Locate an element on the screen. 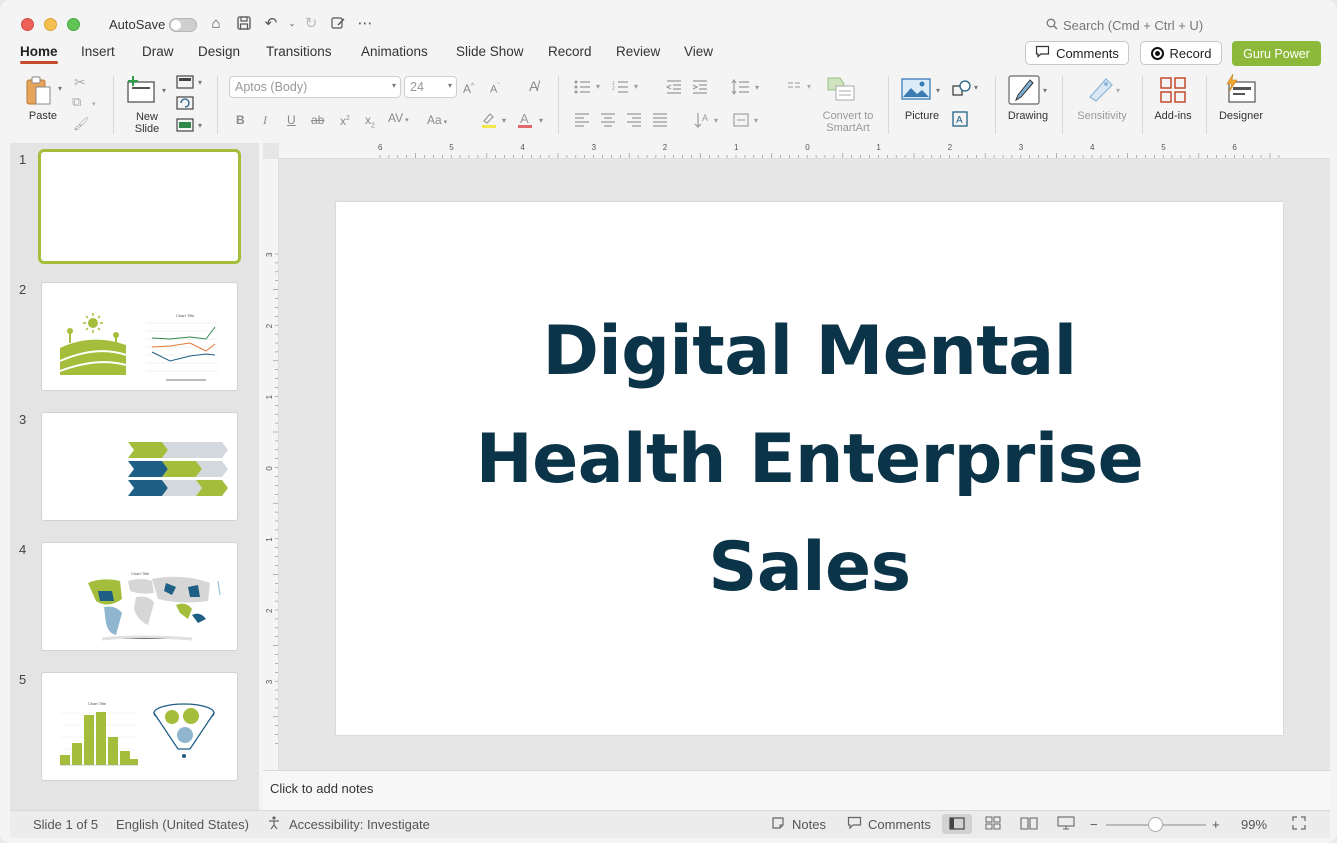  increase-font-size-icon: A^ is located at coordinates (468, 88).